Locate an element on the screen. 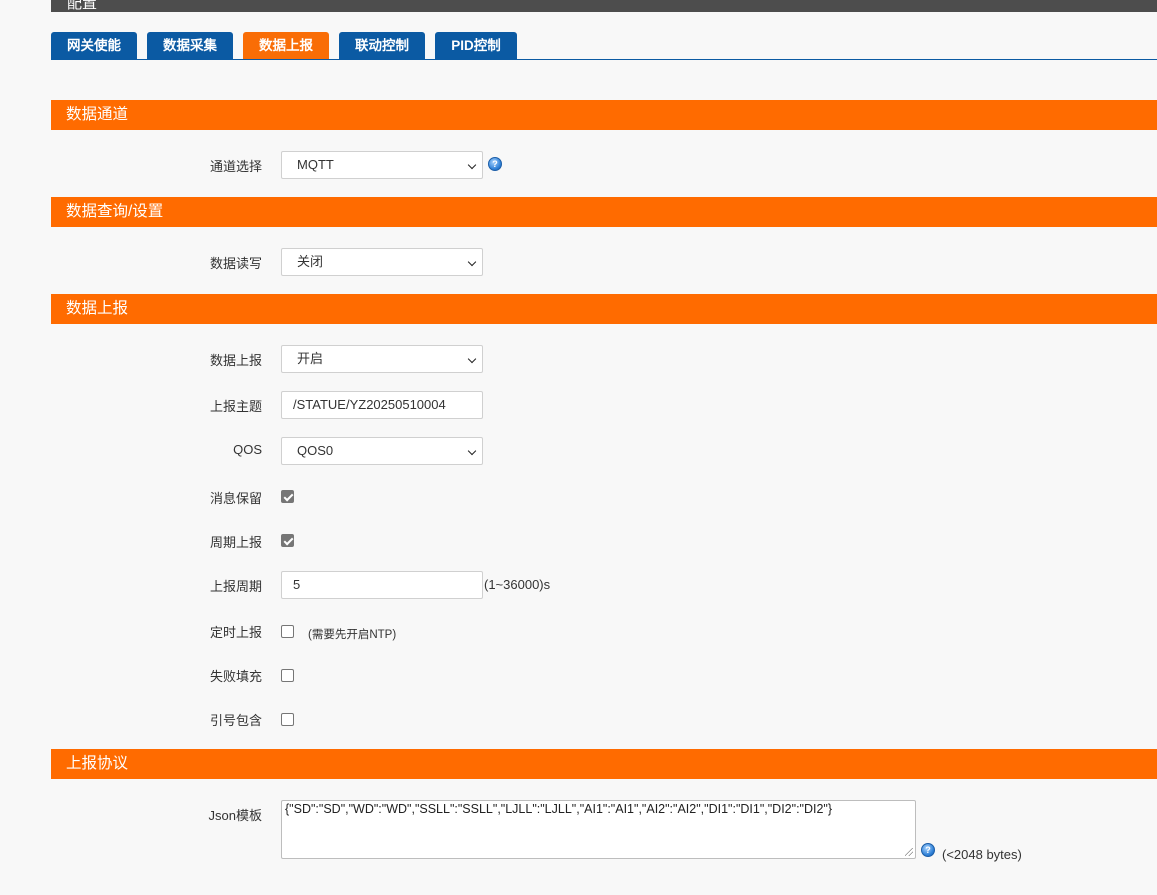  fail-fill-checkbox is located at coordinates (287, 675).